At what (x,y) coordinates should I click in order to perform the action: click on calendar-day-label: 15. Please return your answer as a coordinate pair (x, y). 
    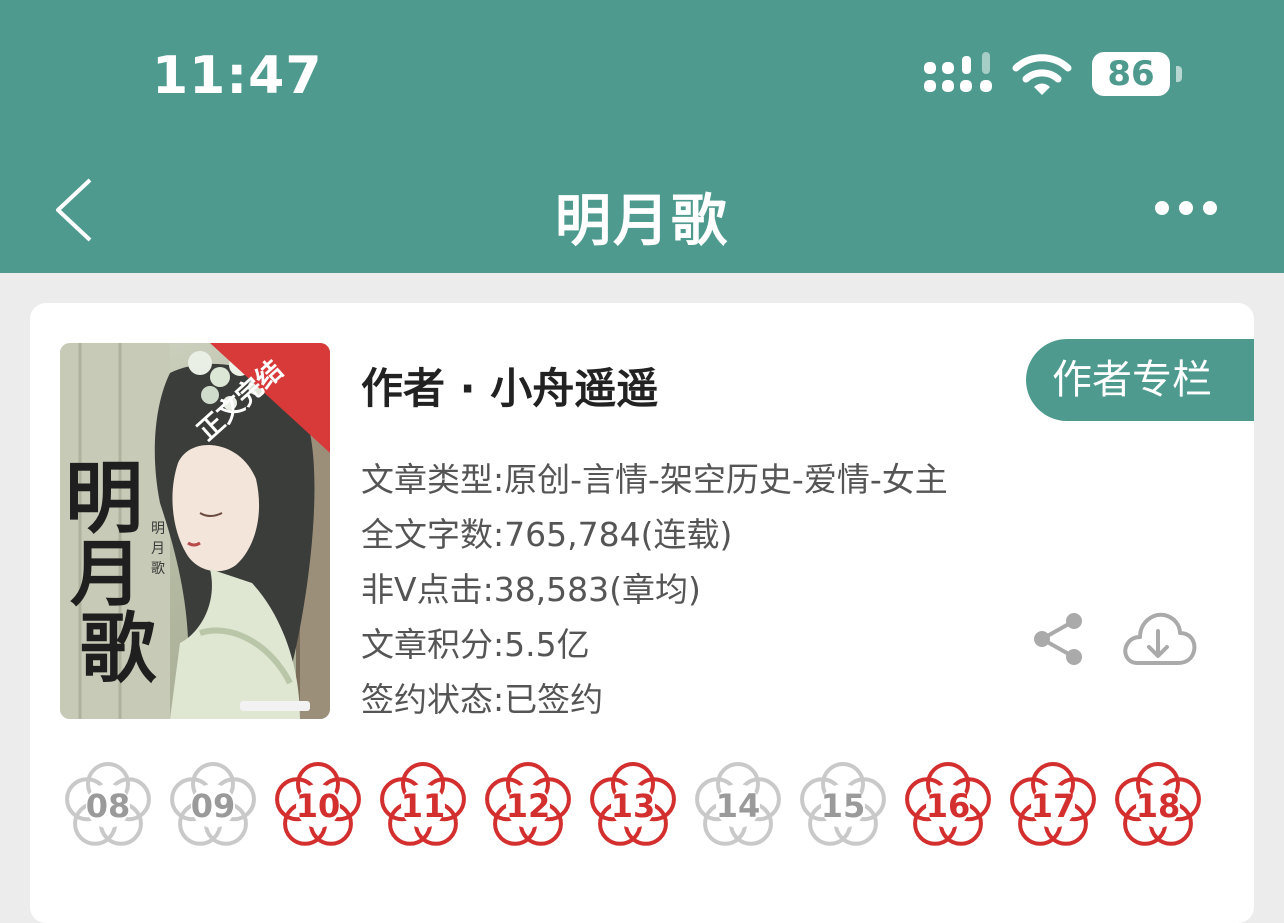
    Looking at the image, I should click on (843, 806).